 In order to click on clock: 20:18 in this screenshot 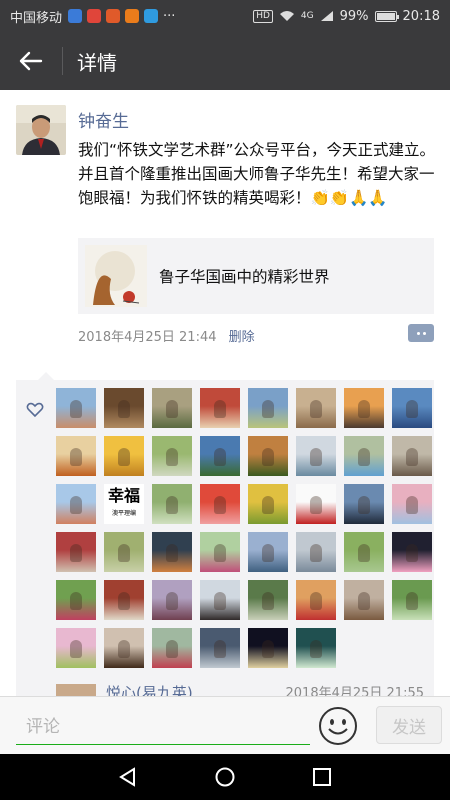, I will do `click(421, 16)`.